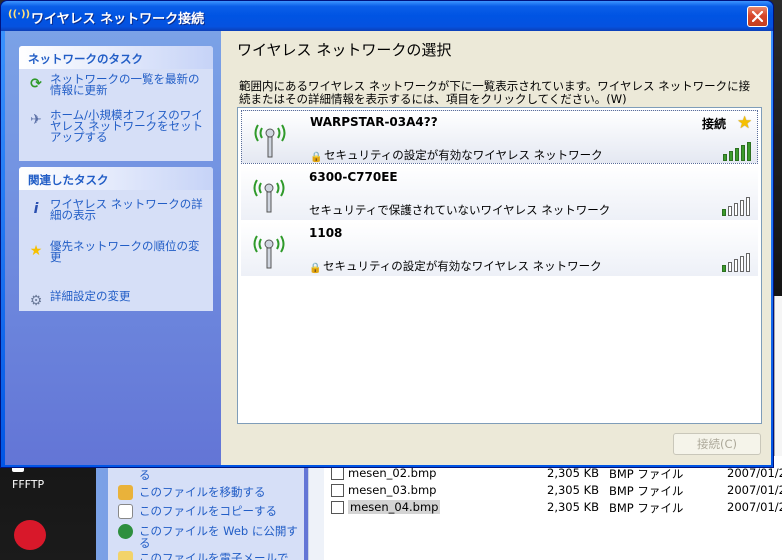 This screenshot has width=782, height=560. What do you see at coordinates (19, 14) in the screenshot?
I see `wireless-title-icon: ((·))` at bounding box center [19, 14].